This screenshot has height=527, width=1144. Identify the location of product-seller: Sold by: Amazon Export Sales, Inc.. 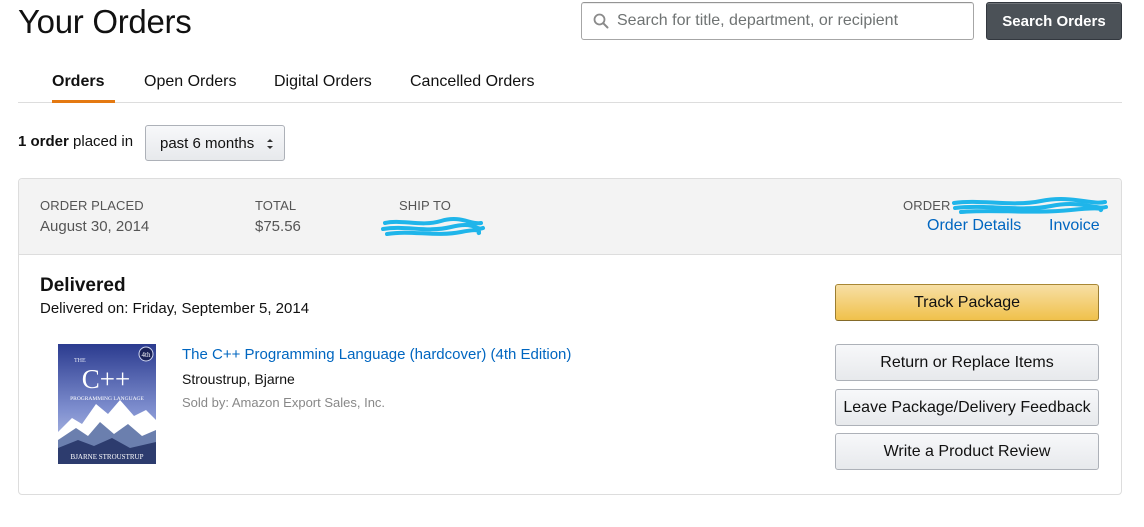
(284, 402).